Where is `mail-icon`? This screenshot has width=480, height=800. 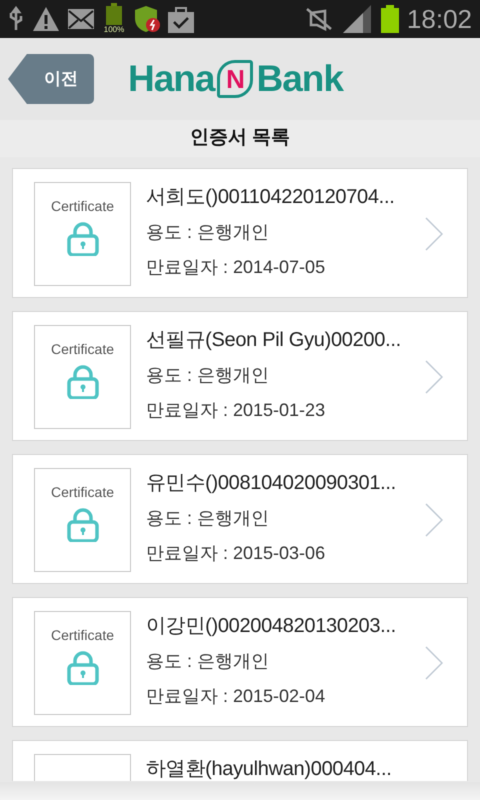
mail-icon is located at coordinates (81, 19).